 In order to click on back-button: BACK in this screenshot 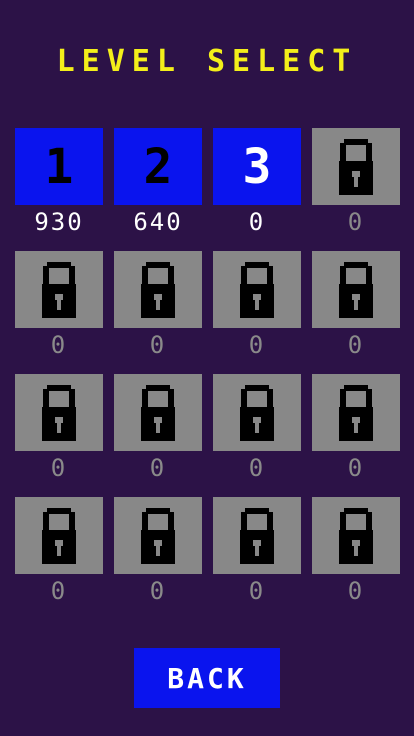, I will do `click(207, 678)`.